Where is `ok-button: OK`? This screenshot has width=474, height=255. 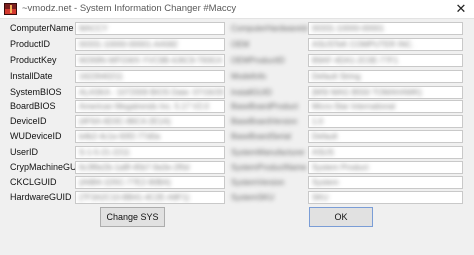 ok-button: OK is located at coordinates (341, 217).